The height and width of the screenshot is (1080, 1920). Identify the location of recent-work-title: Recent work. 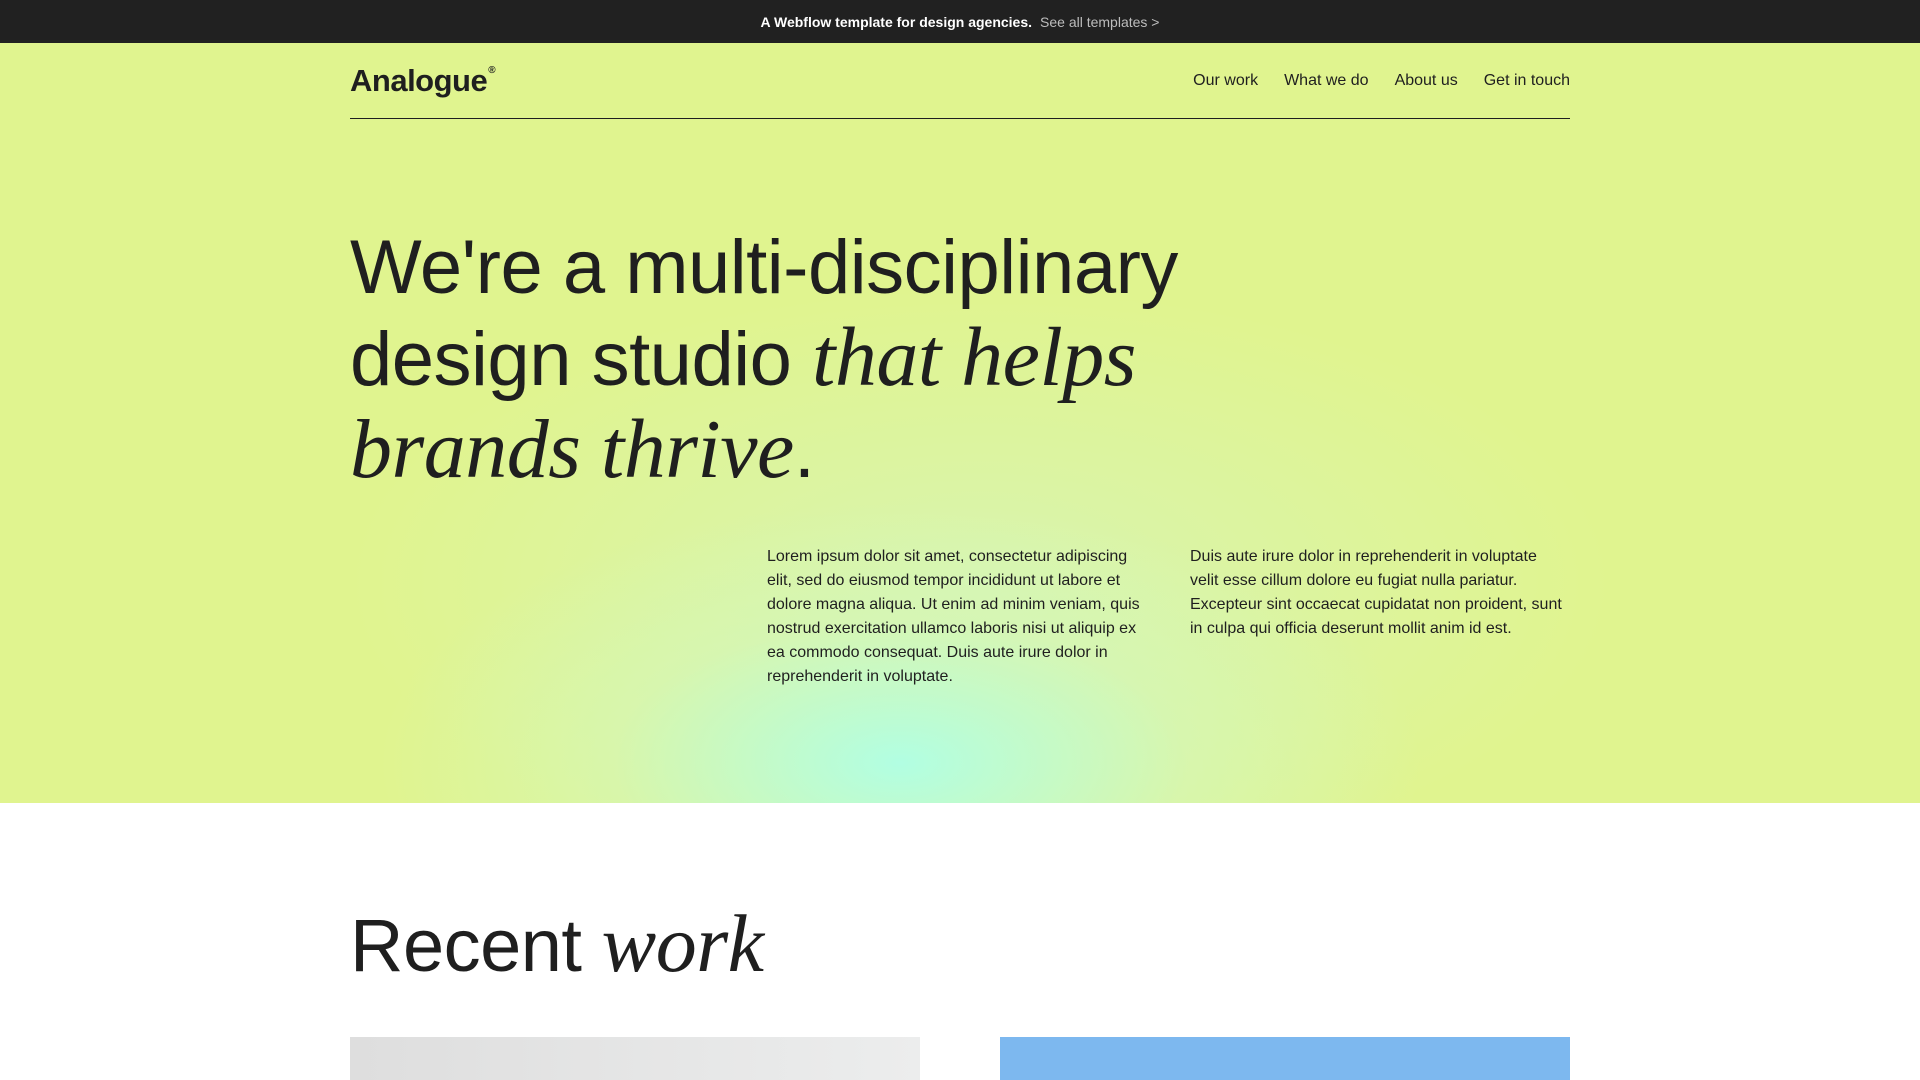
(960, 944).